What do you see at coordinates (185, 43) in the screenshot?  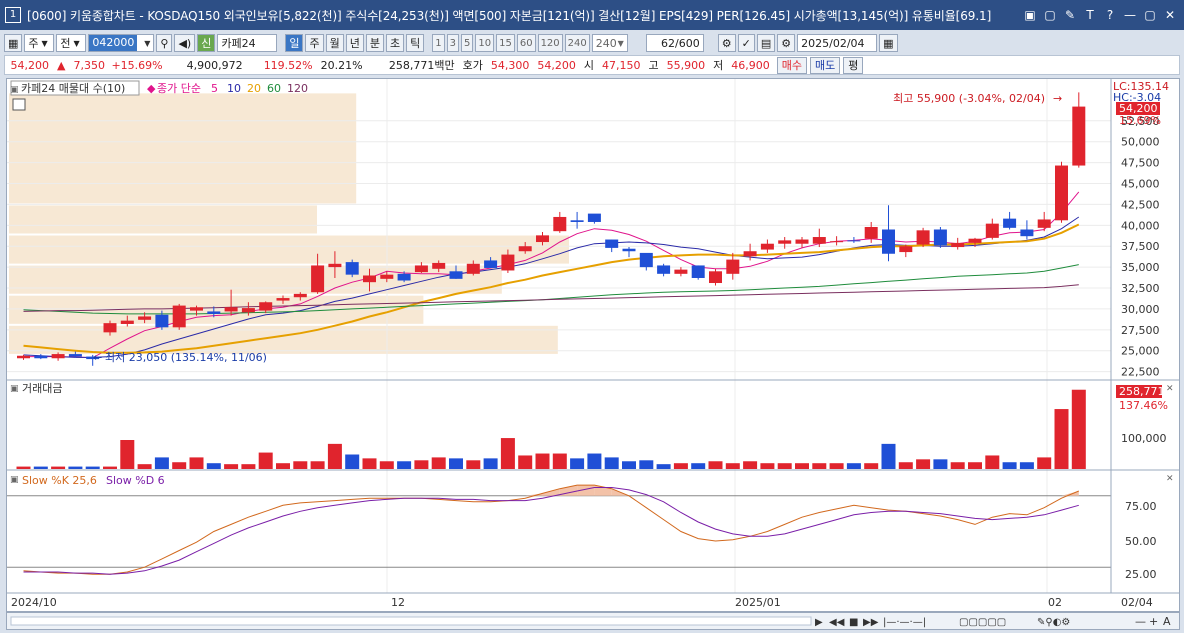 I see `speaker-icon: ◀)` at bounding box center [185, 43].